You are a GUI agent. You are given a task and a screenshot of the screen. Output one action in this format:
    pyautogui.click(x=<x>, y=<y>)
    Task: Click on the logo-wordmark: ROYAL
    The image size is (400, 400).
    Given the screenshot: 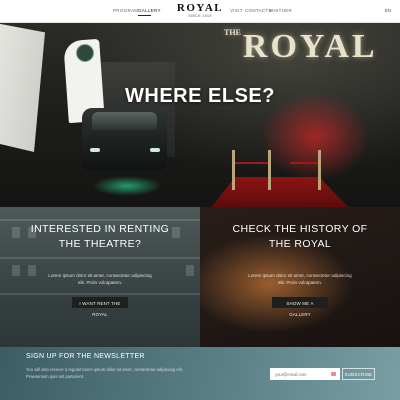 What is the action you would take?
    pyautogui.click(x=200, y=8)
    